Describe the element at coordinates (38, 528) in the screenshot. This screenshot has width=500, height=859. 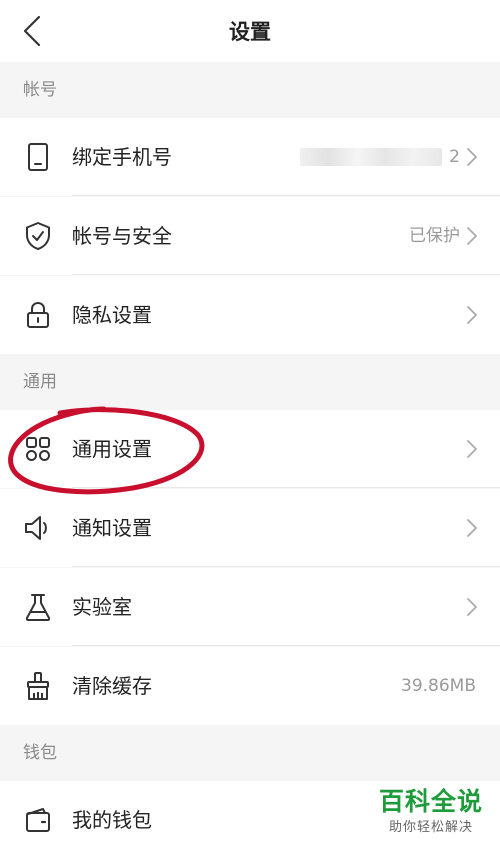
I see `speaker-icon` at that location.